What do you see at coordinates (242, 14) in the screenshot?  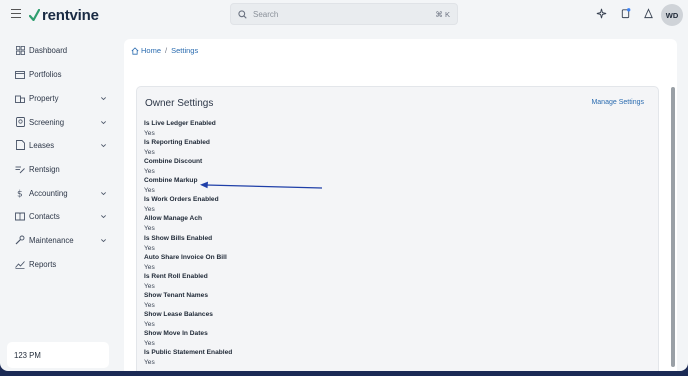 I see `search-icon` at bounding box center [242, 14].